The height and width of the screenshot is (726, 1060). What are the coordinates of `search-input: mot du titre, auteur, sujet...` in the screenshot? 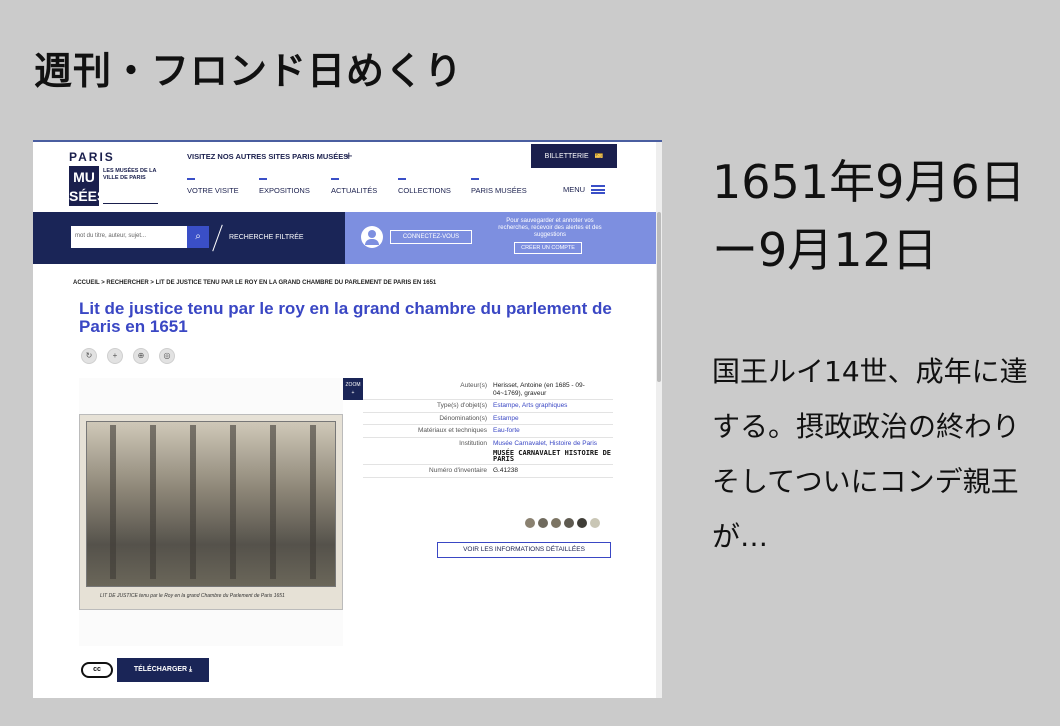 It's located at (129, 237).